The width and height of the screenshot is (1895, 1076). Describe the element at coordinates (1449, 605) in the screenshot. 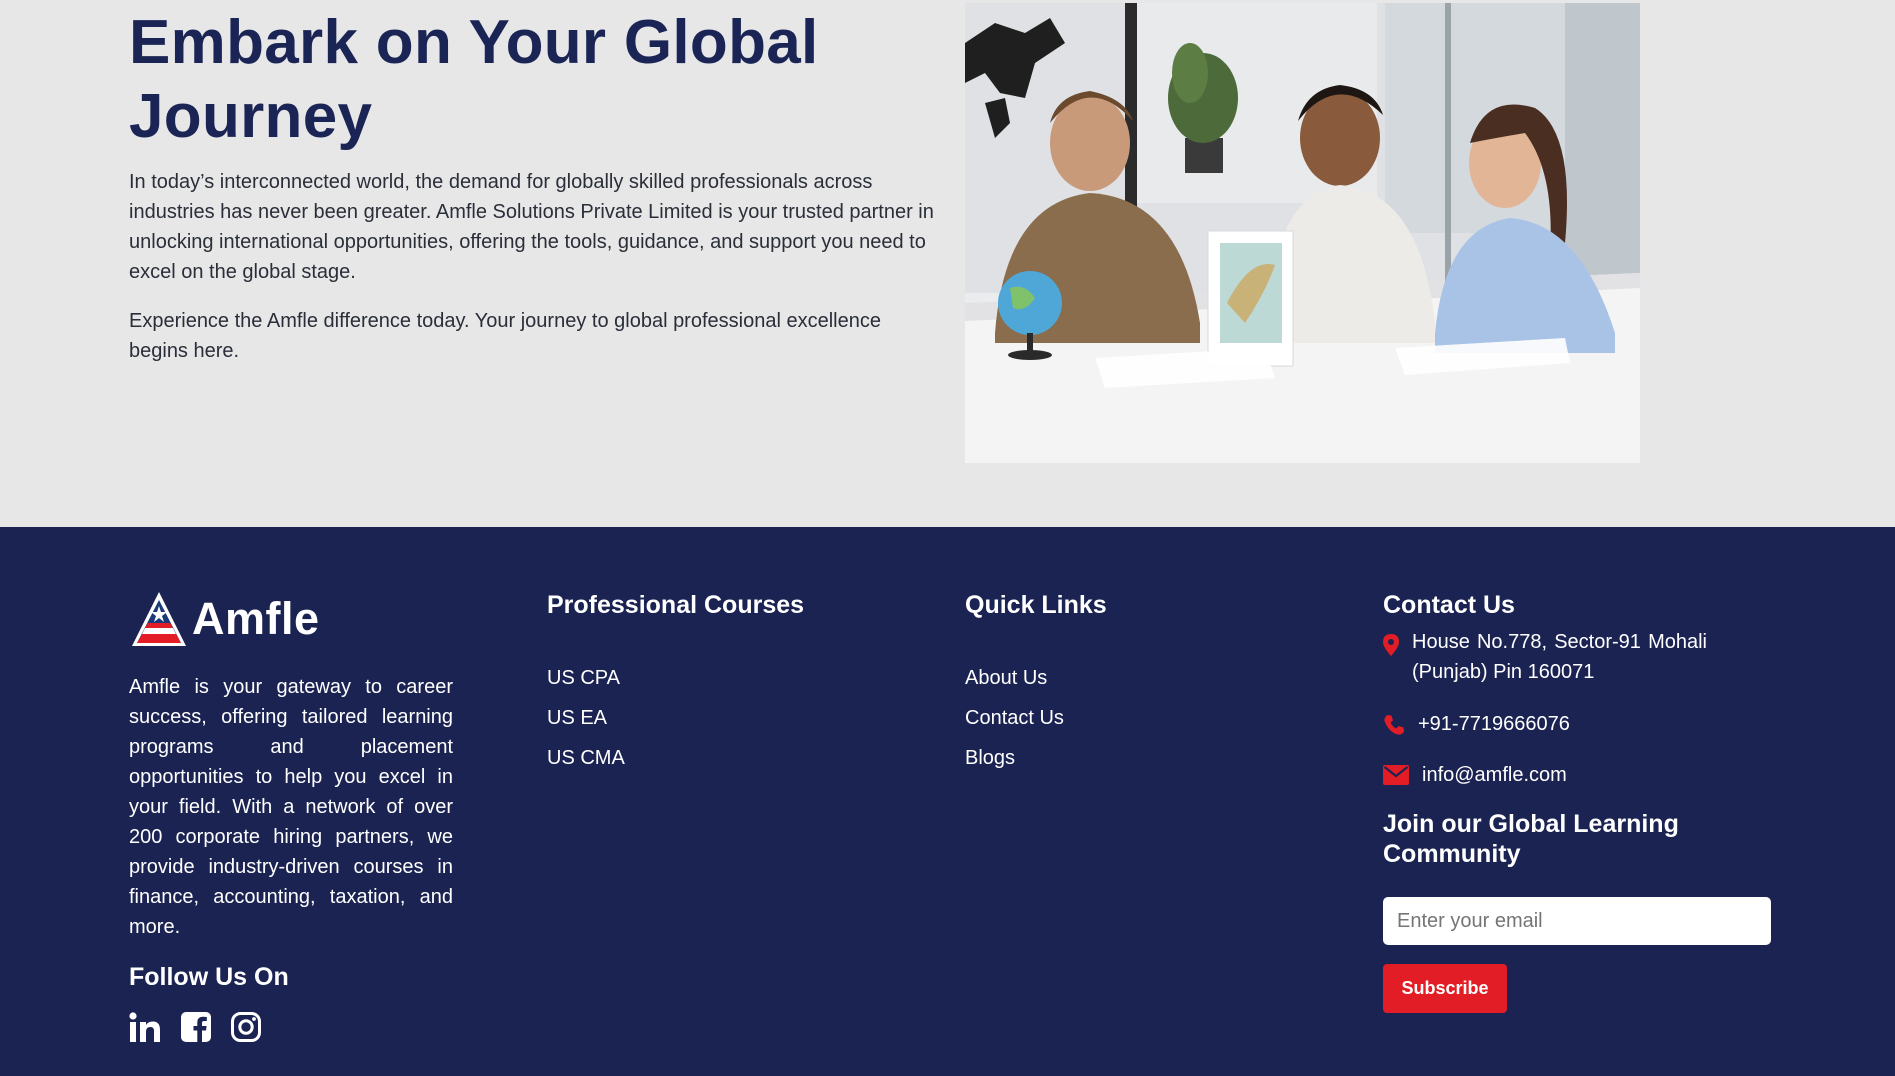

I see `contact-us-heading: Contact Us` at that location.